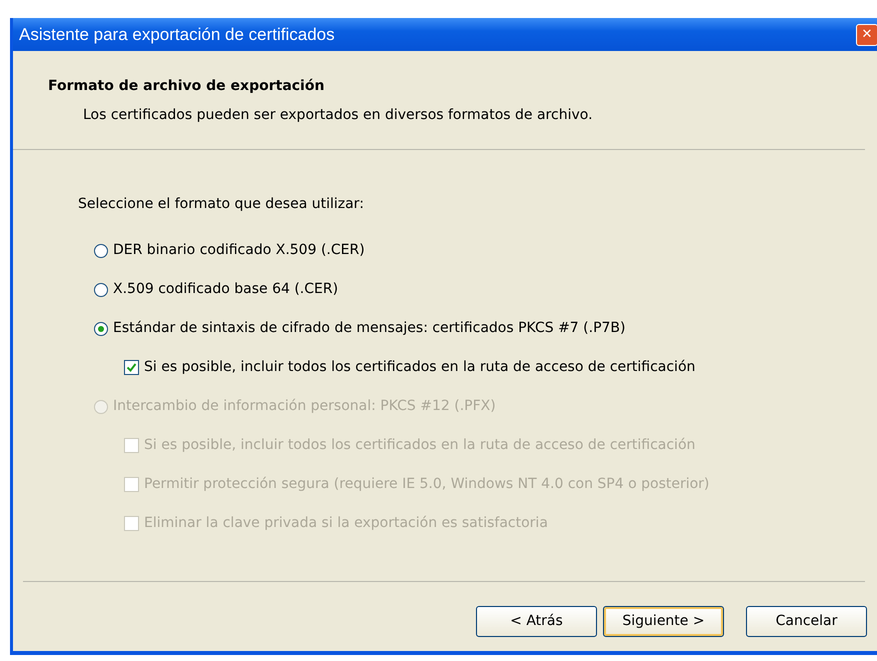 This screenshot has width=877, height=661. Describe the element at coordinates (346, 523) in the screenshot. I see `option-label: Eliminar la clave privada si la exportación es satisfactoria` at that location.